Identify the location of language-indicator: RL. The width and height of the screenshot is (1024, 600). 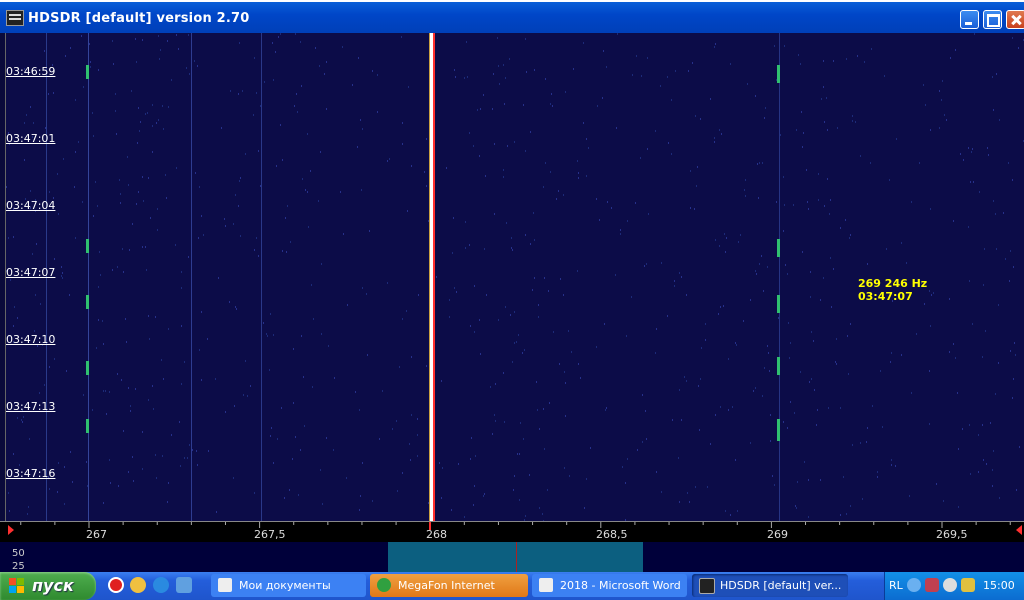
(896, 585).